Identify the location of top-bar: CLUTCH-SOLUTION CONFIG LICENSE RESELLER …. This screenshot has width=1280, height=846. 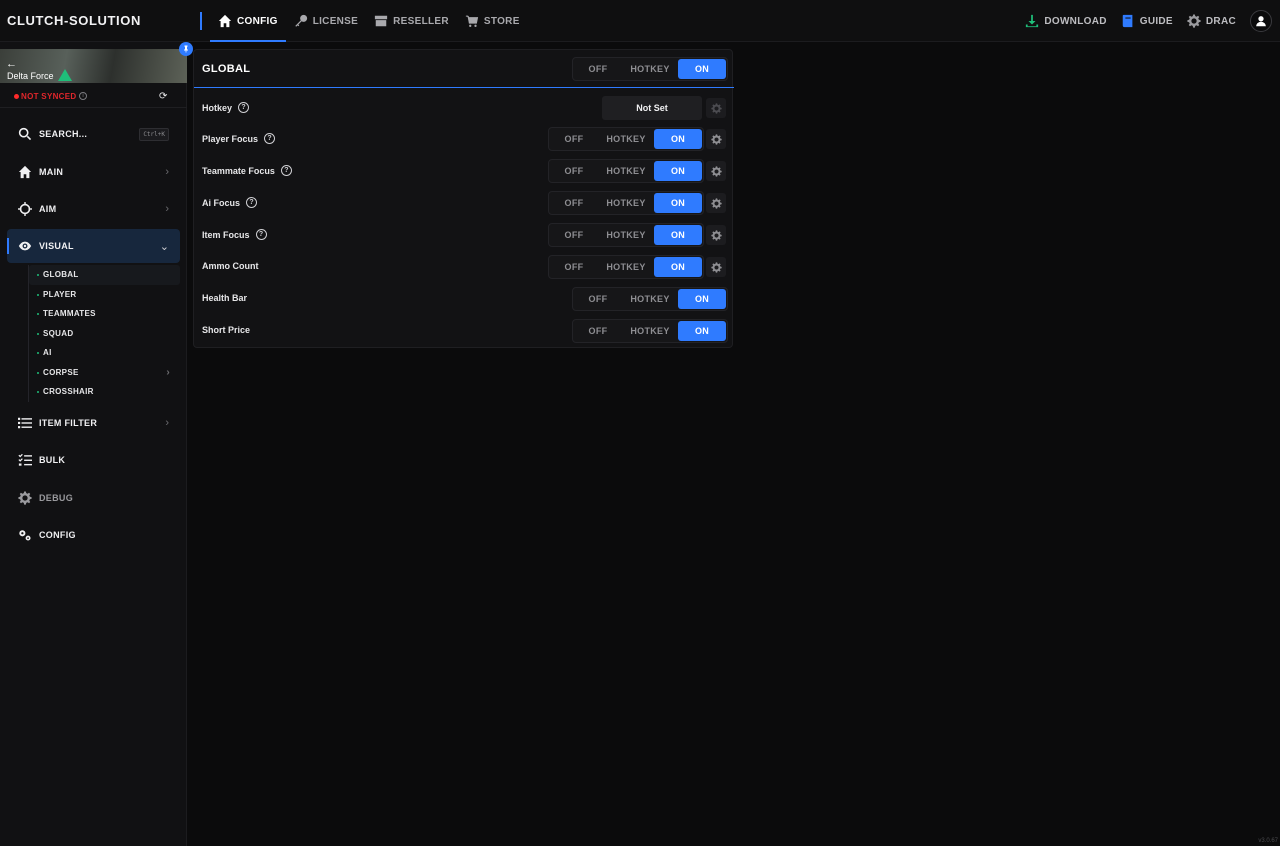
(640, 21).